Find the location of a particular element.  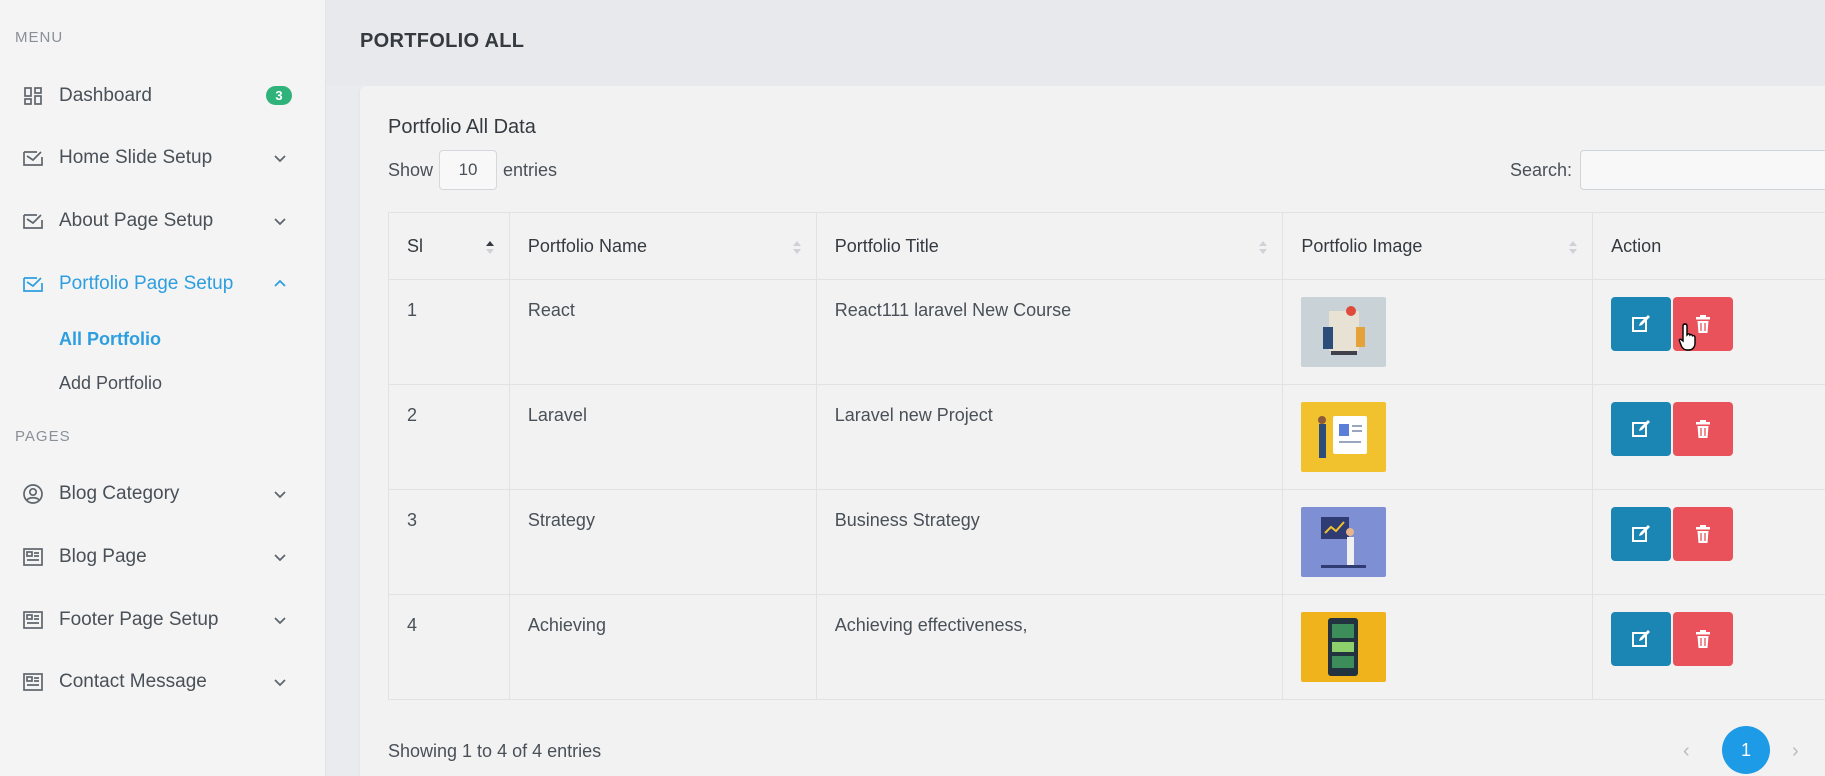

sidebar-item-label: Portfolio Page Setup is located at coordinates (146, 283).